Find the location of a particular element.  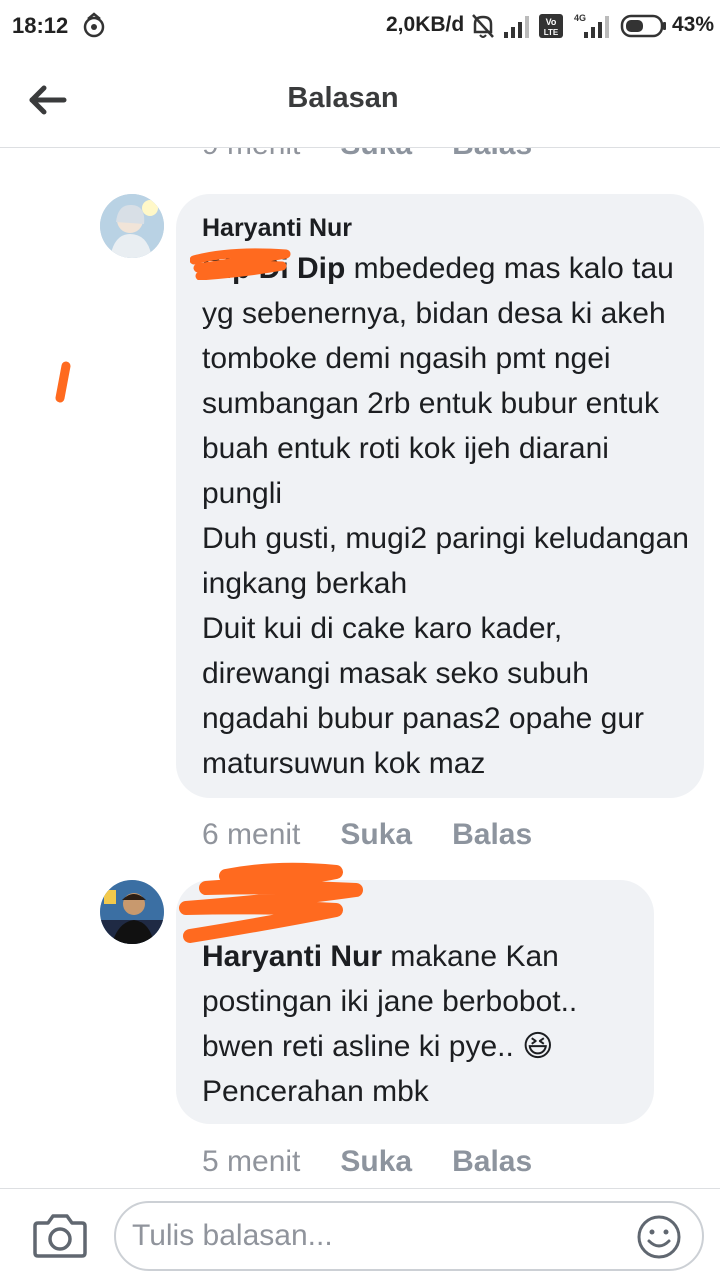

svg-text: LTE is located at coordinates (551, 32).